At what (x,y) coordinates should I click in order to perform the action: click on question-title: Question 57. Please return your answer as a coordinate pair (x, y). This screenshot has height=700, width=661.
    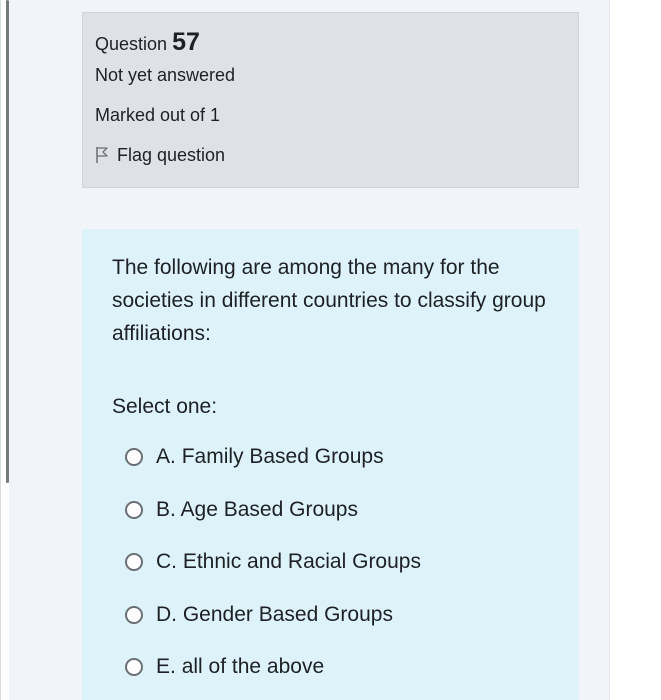
    Looking at the image, I should click on (330, 42).